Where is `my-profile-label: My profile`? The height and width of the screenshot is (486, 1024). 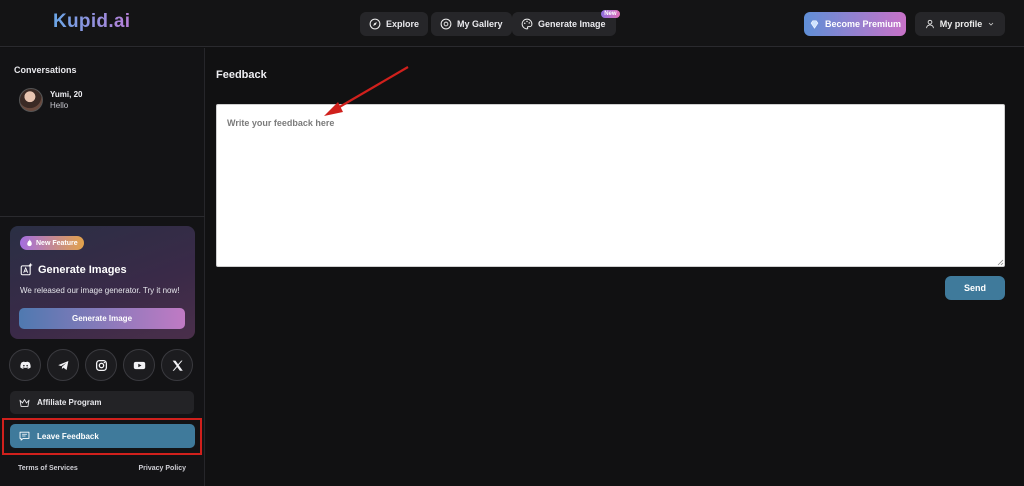
my-profile-label: My profile is located at coordinates (961, 24).